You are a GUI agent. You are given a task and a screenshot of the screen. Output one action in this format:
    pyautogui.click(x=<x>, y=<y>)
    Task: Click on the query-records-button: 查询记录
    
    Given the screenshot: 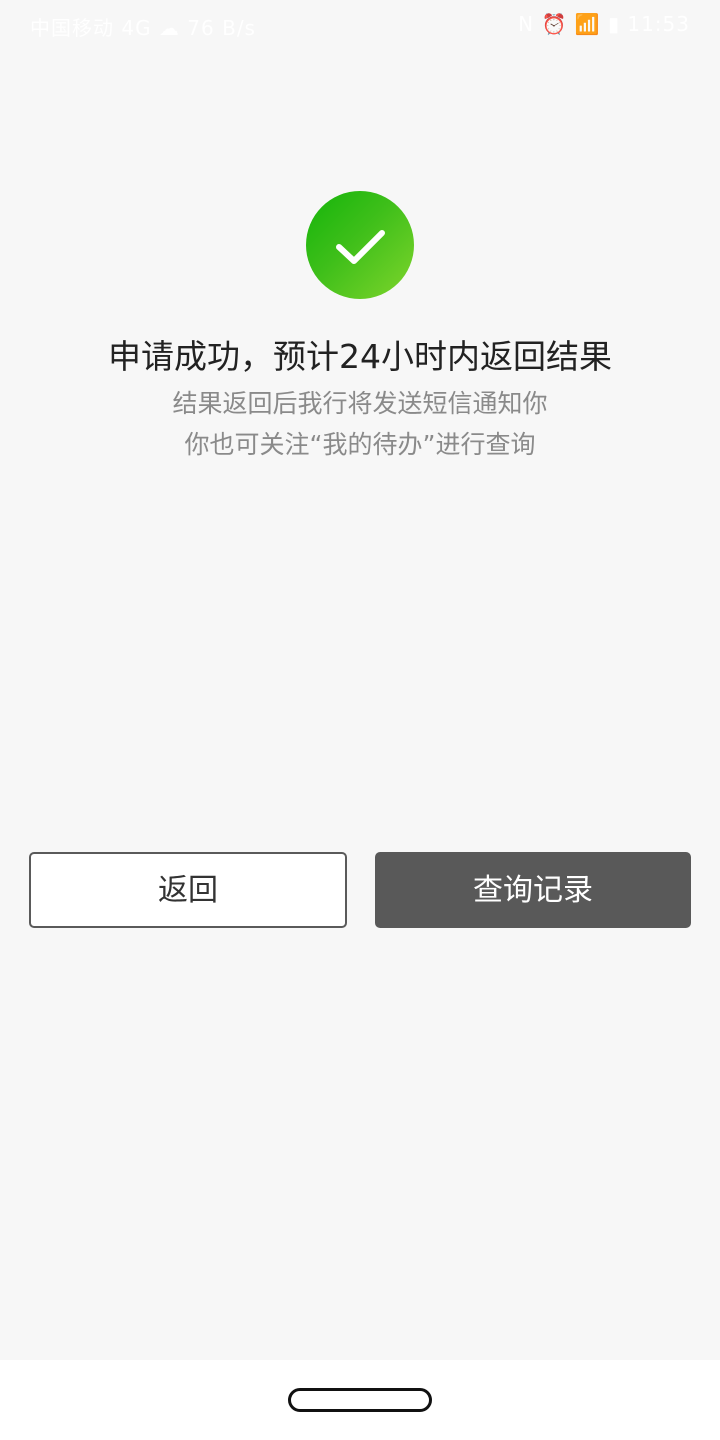 What is the action you would take?
    pyautogui.click(x=533, y=890)
    